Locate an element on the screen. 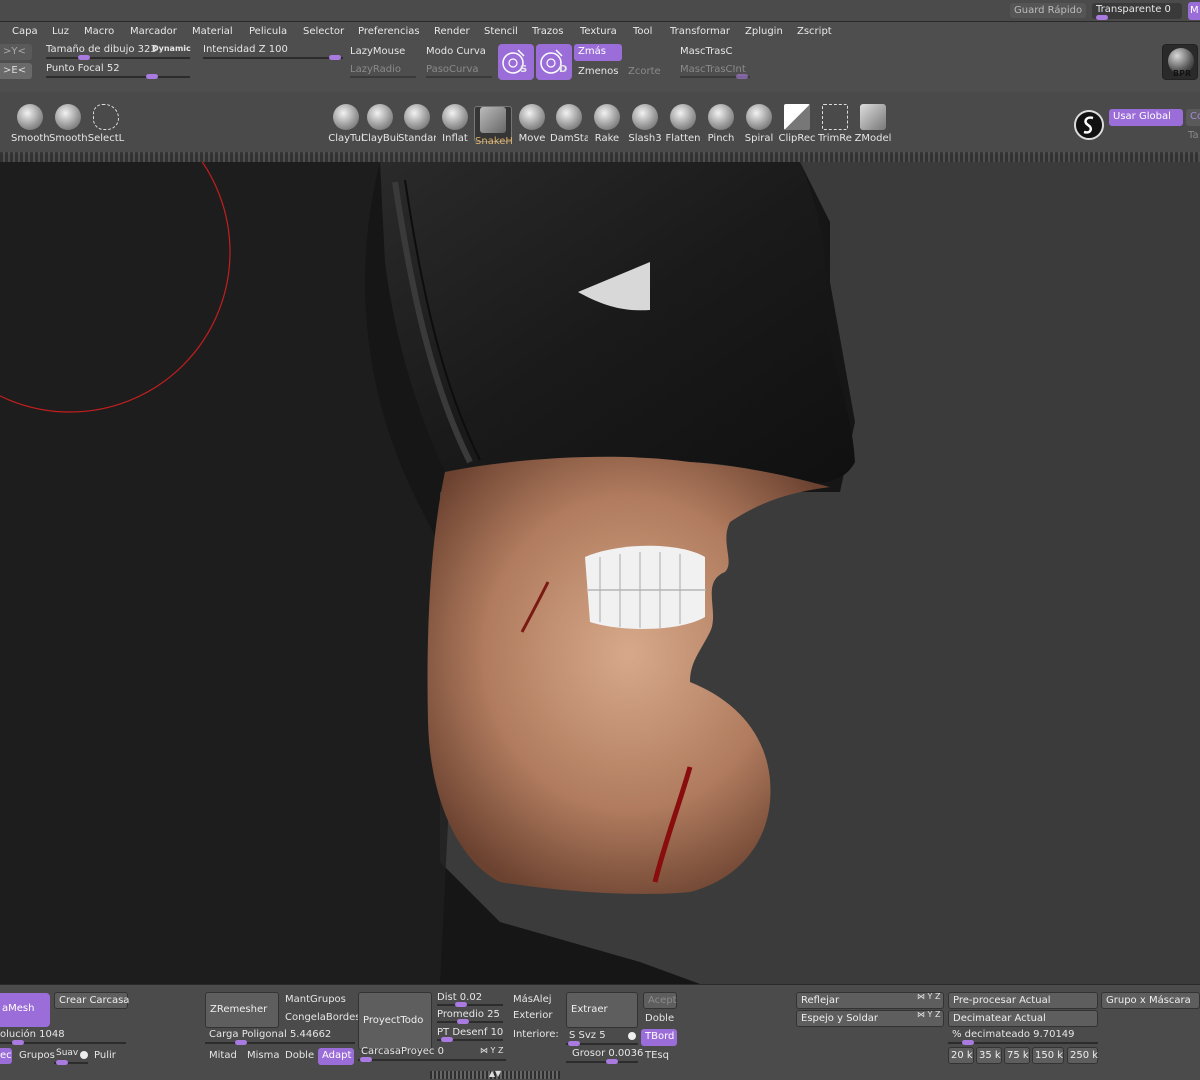  double-button: Doble is located at coordinates (299, 1055).